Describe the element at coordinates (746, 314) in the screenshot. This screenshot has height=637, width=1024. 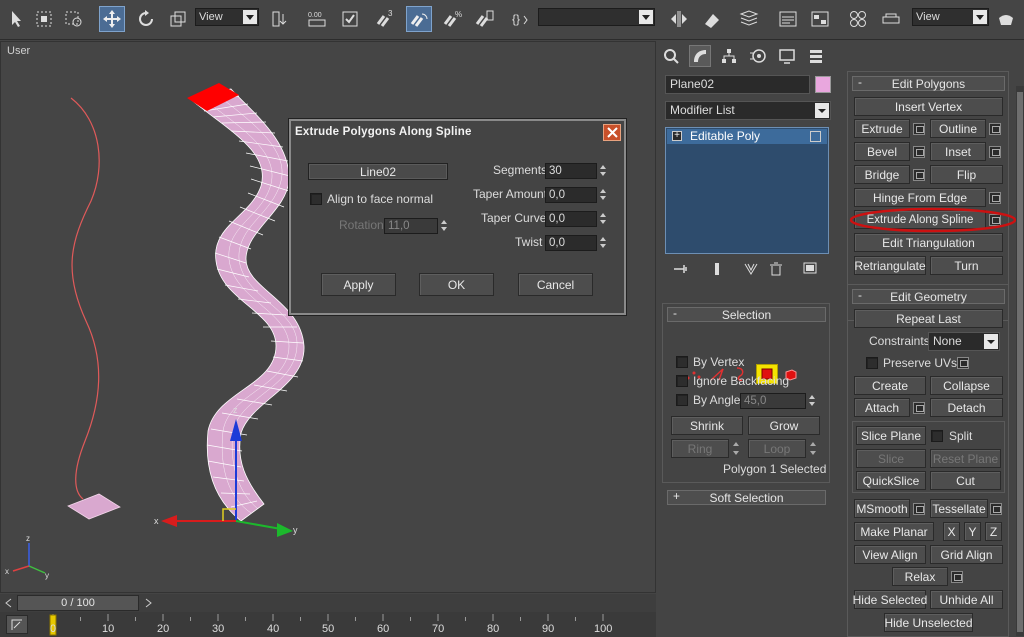
I see `selection-rollout-header: - Selection` at that location.